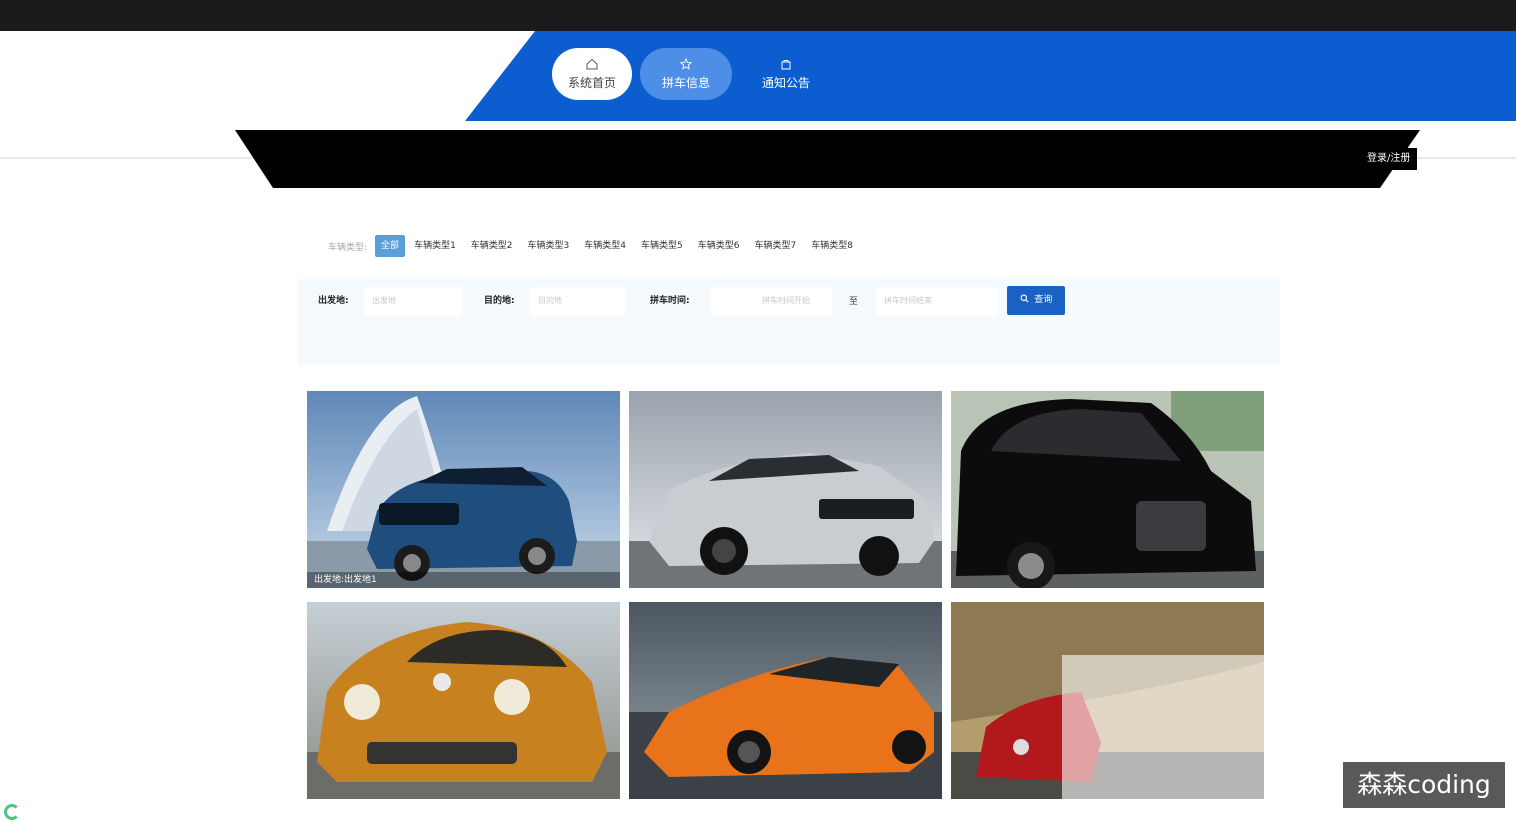 Image resolution: width=1516 pixels, height=820 pixels. What do you see at coordinates (348, 247) in the screenshot?
I see `vehicle-type-label: 车辆类型:` at bounding box center [348, 247].